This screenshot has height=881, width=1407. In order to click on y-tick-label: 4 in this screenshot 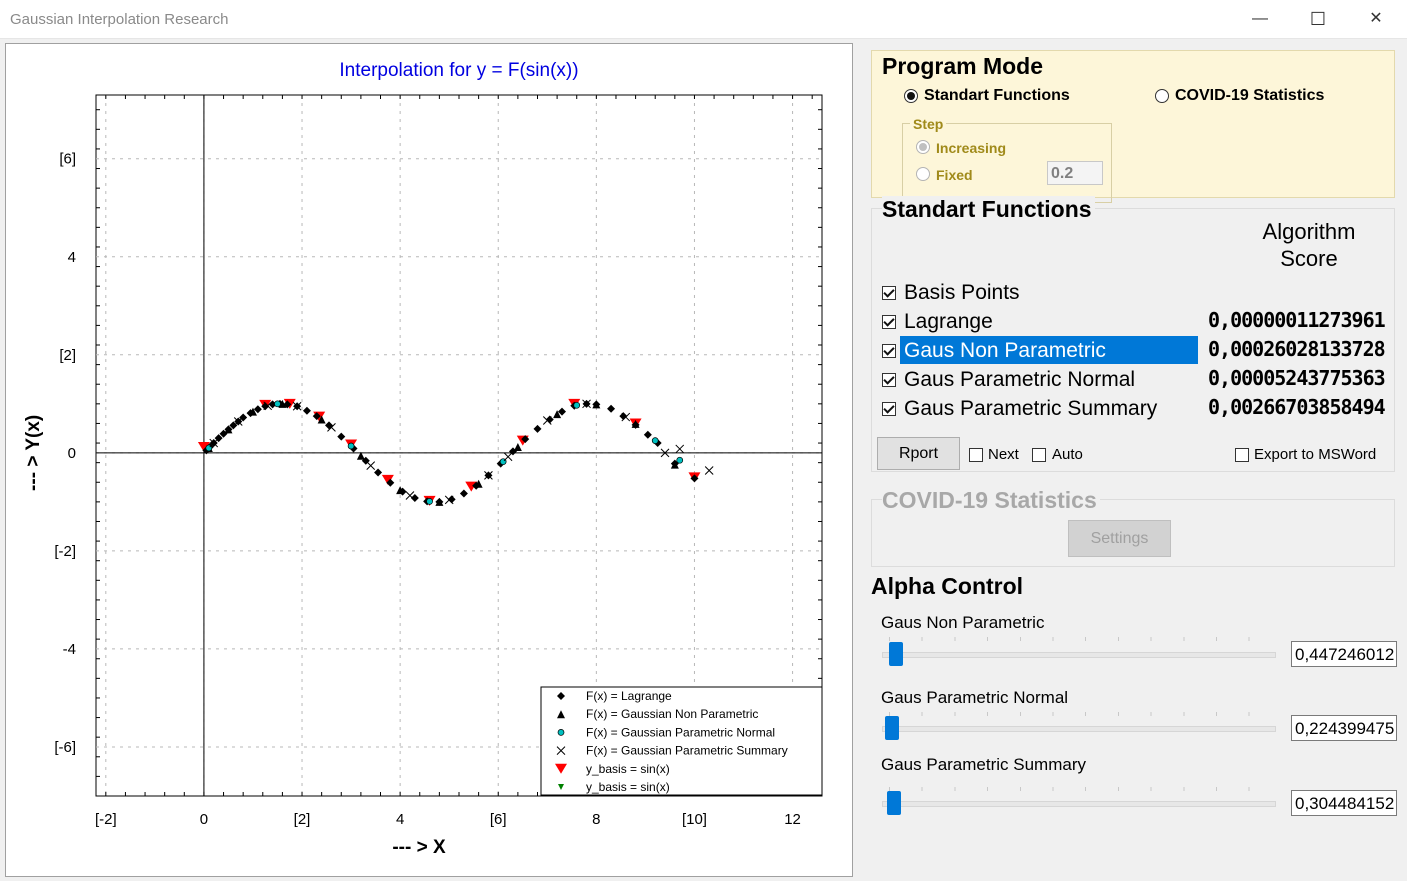, I will do `click(72, 257)`.